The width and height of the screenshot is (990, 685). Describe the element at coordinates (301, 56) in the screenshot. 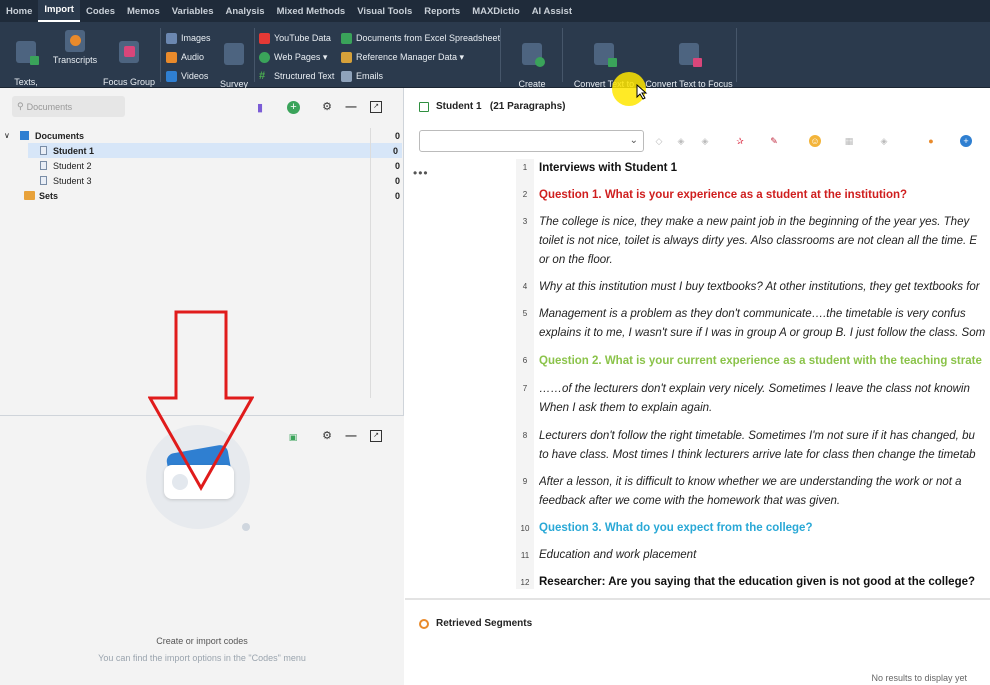

I see `web-pages-label: Web Pages ▾` at that location.